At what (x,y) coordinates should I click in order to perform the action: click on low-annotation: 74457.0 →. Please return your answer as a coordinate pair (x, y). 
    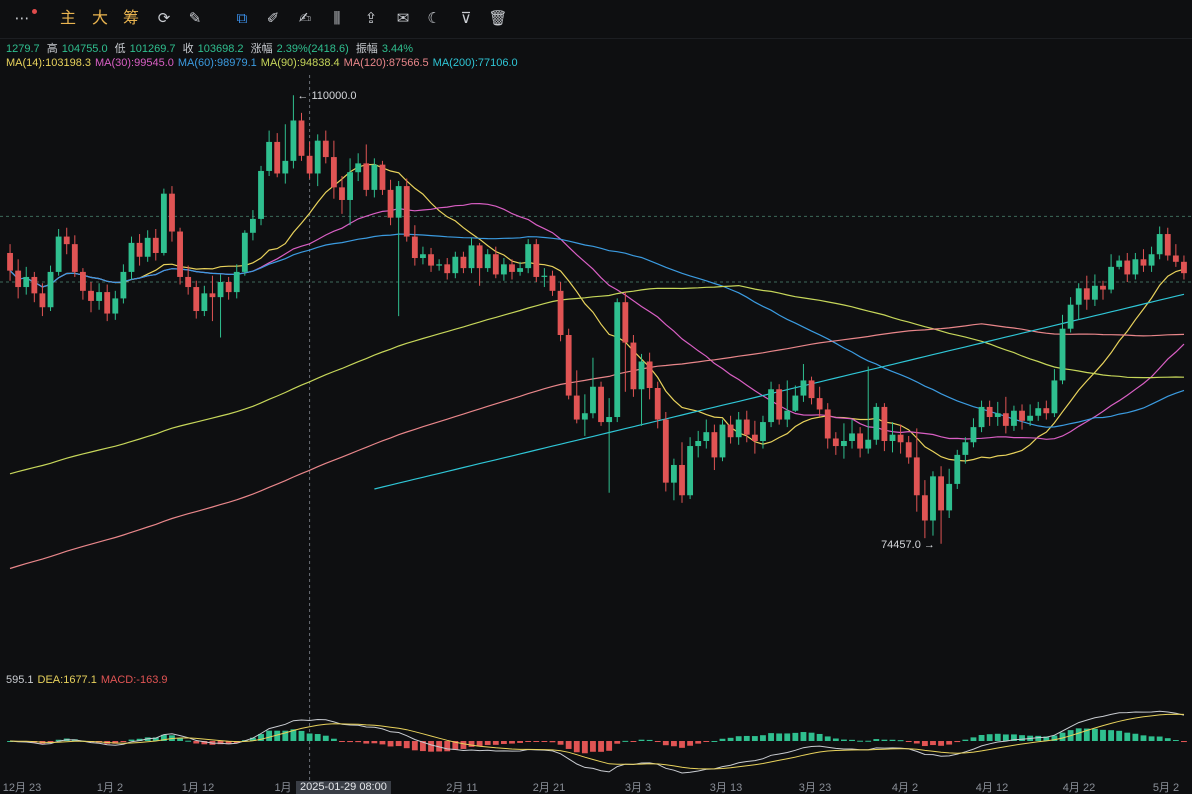
    Looking at the image, I should click on (908, 545).